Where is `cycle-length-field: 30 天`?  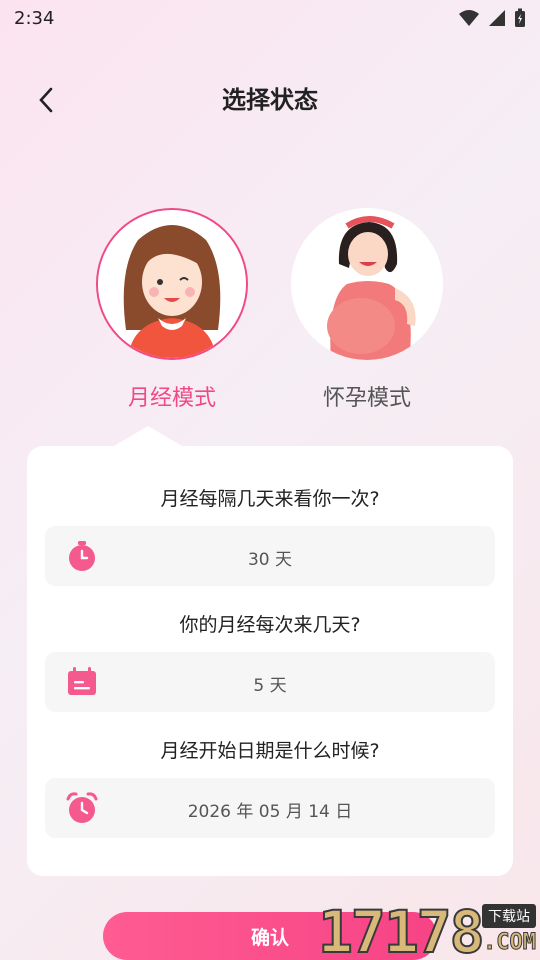 cycle-length-field: 30 天 is located at coordinates (270, 556).